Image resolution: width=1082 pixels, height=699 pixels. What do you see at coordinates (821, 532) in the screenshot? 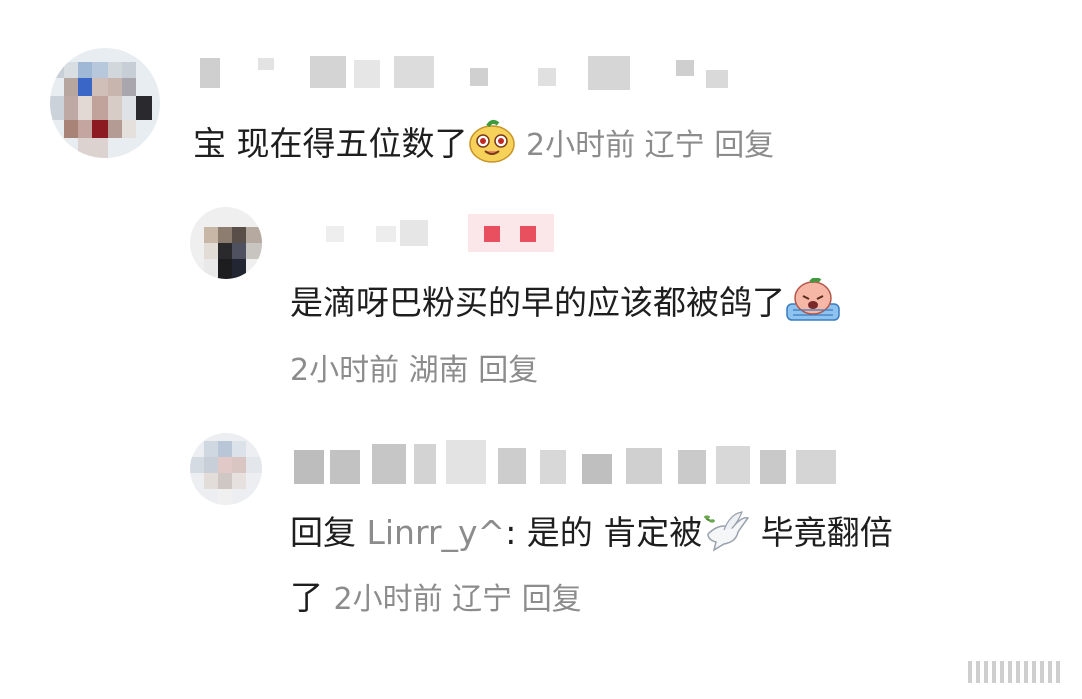
I see `comment-body-part2: 毕竟翻倍` at bounding box center [821, 532].